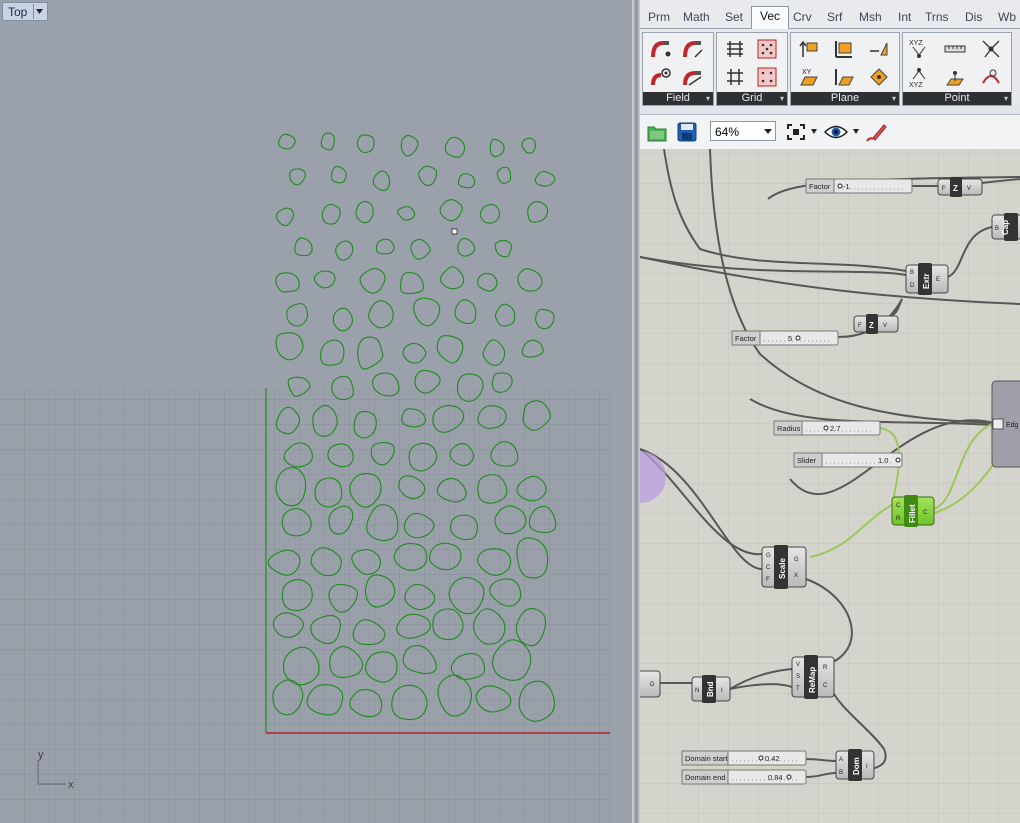 This screenshot has width=1020, height=823. Describe the element at coordinates (636, 411) in the screenshot. I see `window-splitter` at that location.